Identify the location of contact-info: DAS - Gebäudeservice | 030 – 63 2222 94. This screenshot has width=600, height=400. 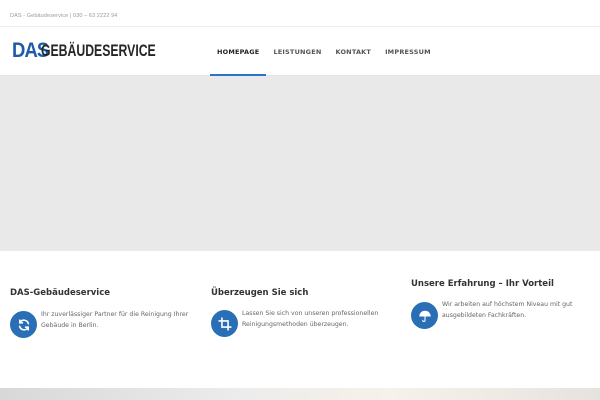
(64, 16).